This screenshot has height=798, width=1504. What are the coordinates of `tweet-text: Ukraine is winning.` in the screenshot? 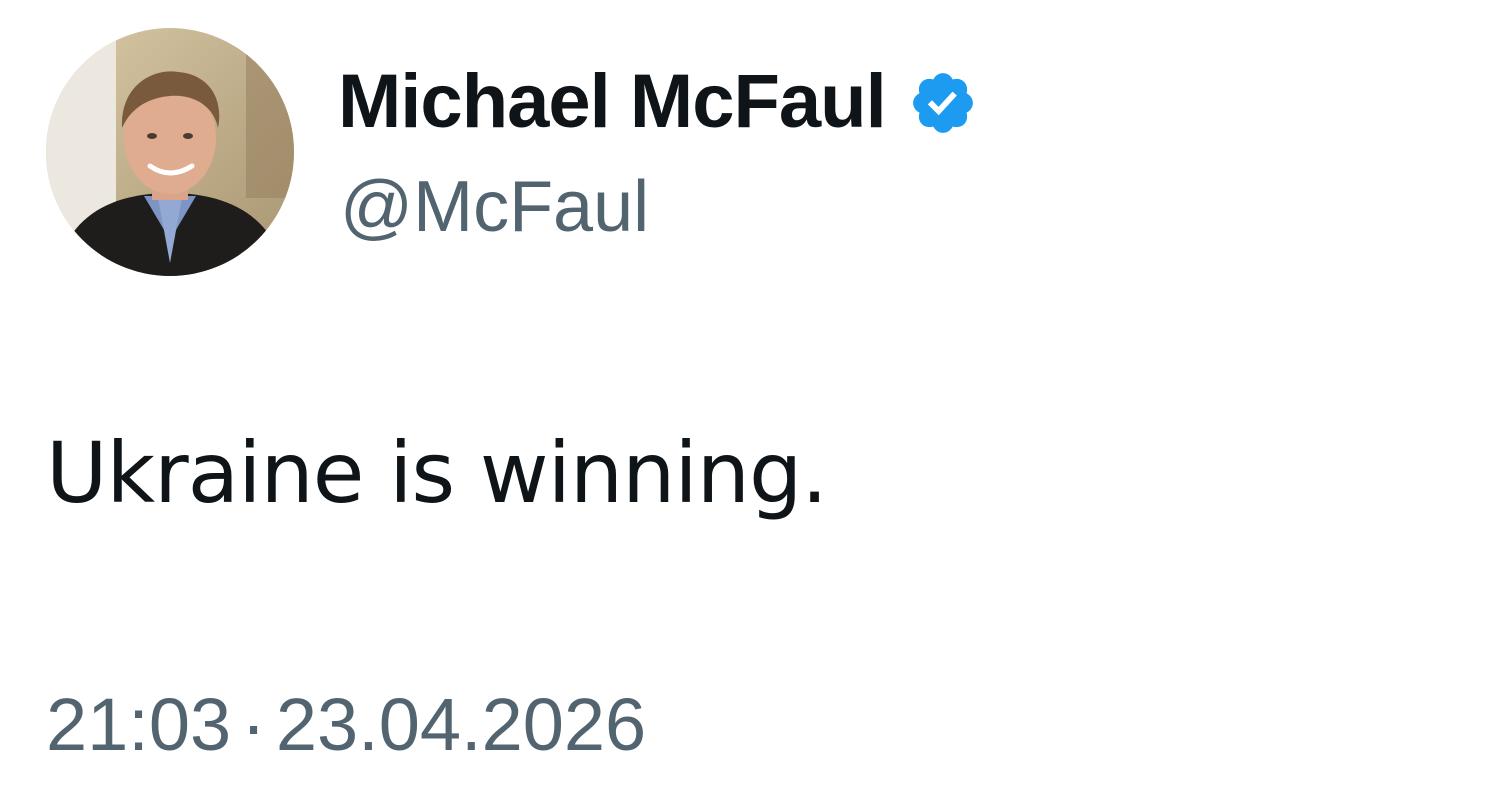 It's located at (437, 473).